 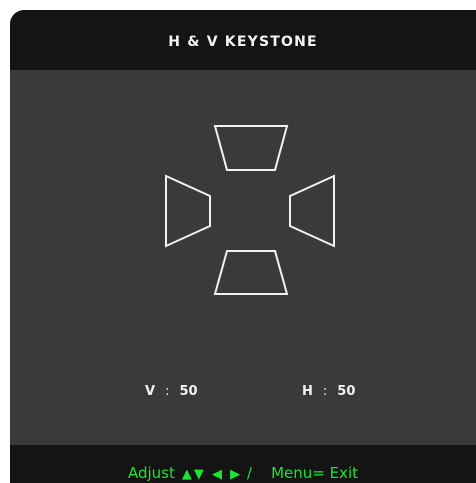 What do you see at coordinates (188, 391) in the screenshot?
I see `v-value: 50` at bounding box center [188, 391].